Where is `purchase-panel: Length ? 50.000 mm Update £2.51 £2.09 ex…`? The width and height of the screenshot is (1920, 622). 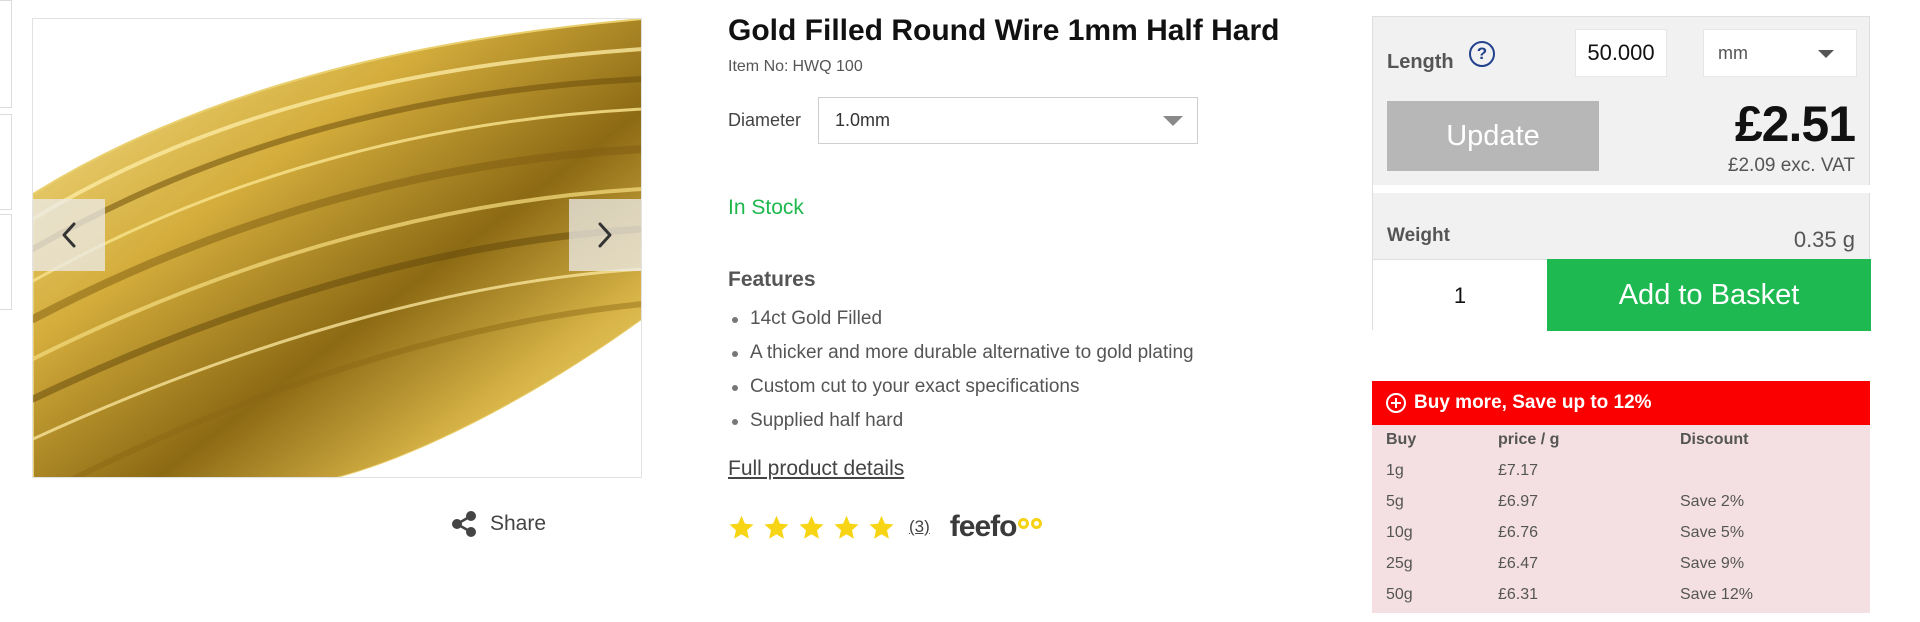
purchase-panel: Length ? 50.000 mm Update £2.51 £2.09 ex… is located at coordinates (1621, 173).